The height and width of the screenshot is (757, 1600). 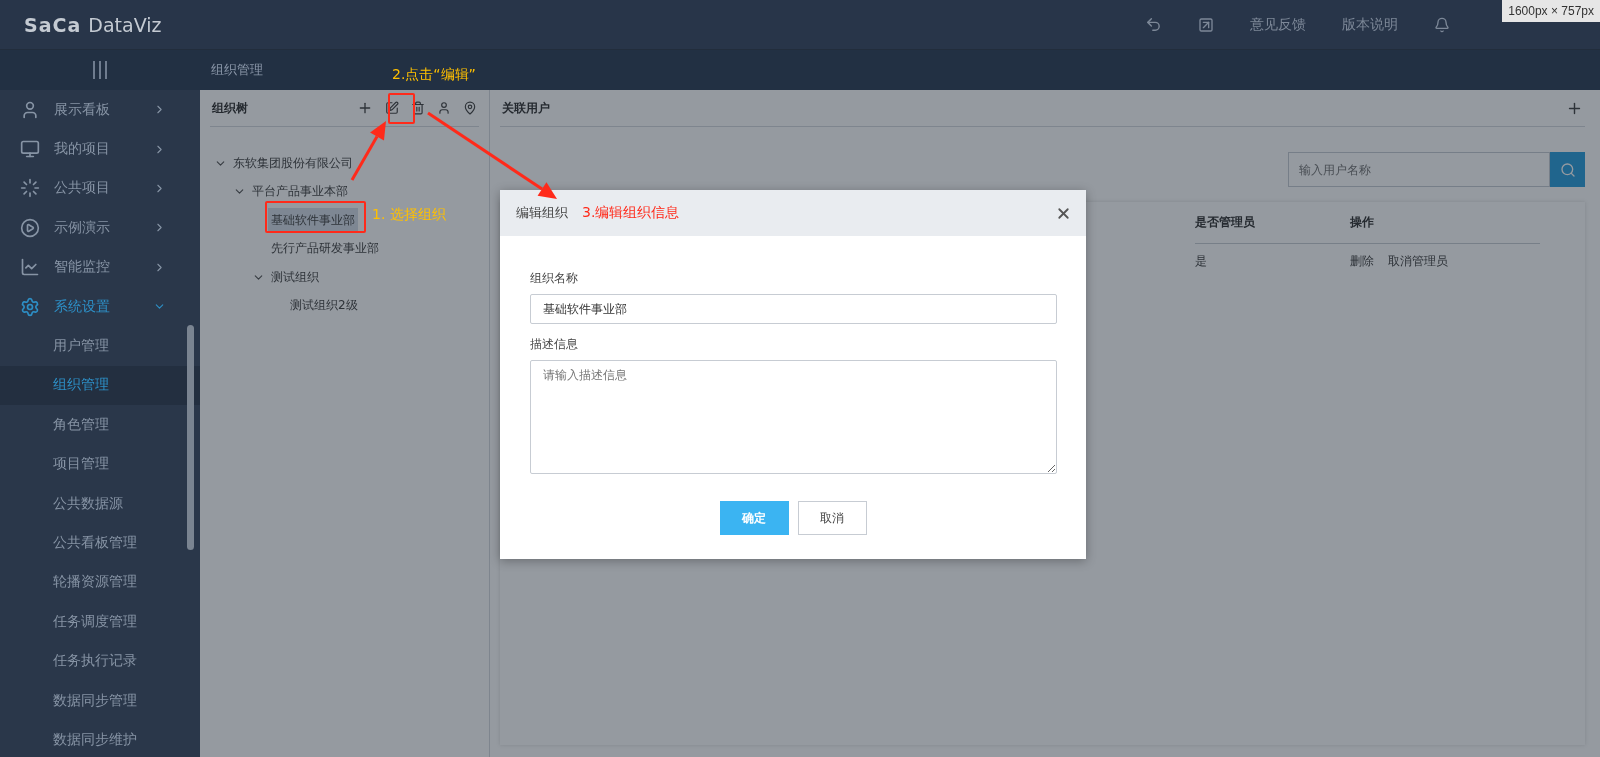 What do you see at coordinates (324, 306) in the screenshot?
I see `tree-node: 测试组织2级` at bounding box center [324, 306].